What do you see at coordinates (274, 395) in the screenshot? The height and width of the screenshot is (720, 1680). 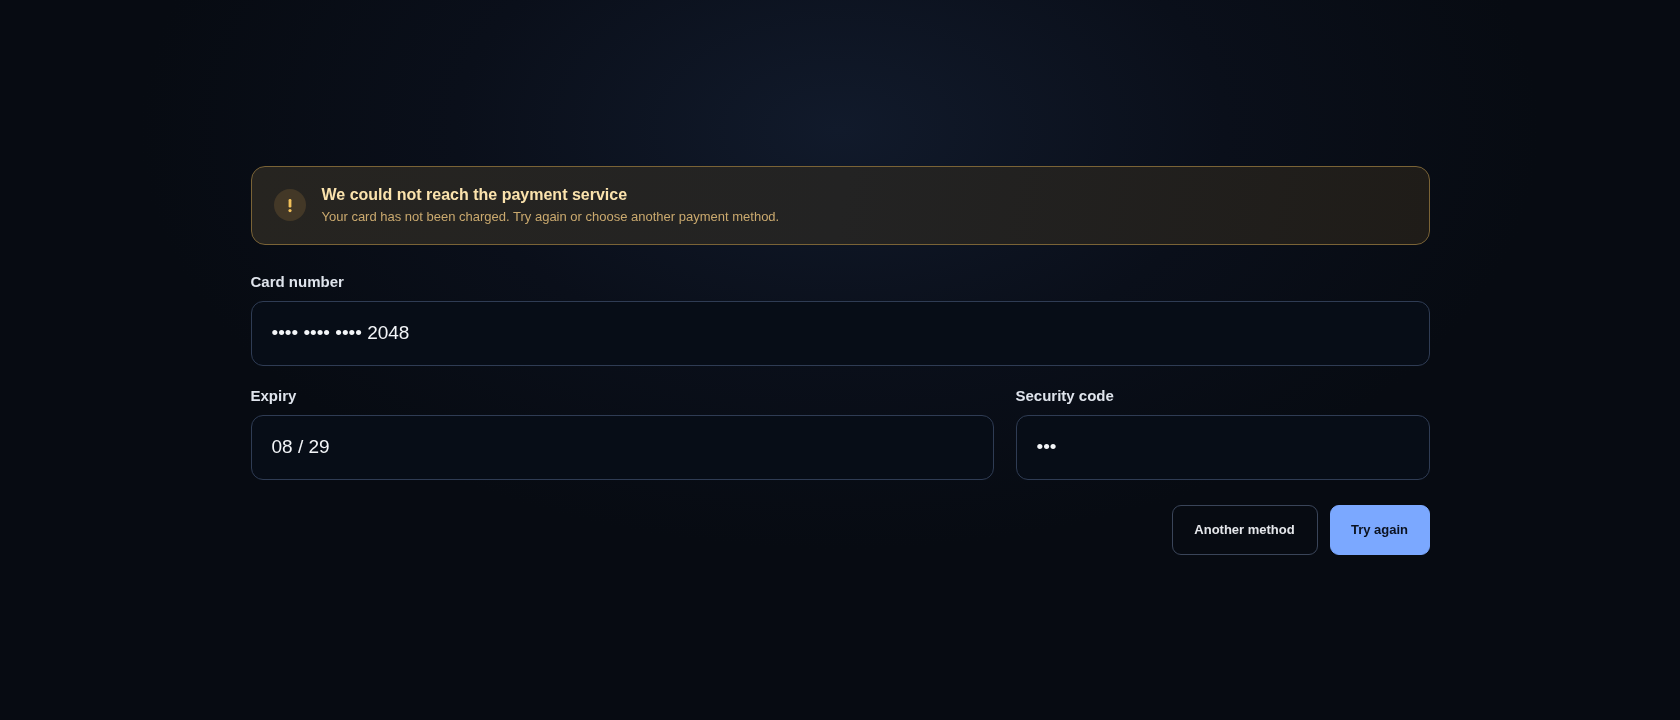 I see `field-label: Expiry` at bounding box center [274, 395].